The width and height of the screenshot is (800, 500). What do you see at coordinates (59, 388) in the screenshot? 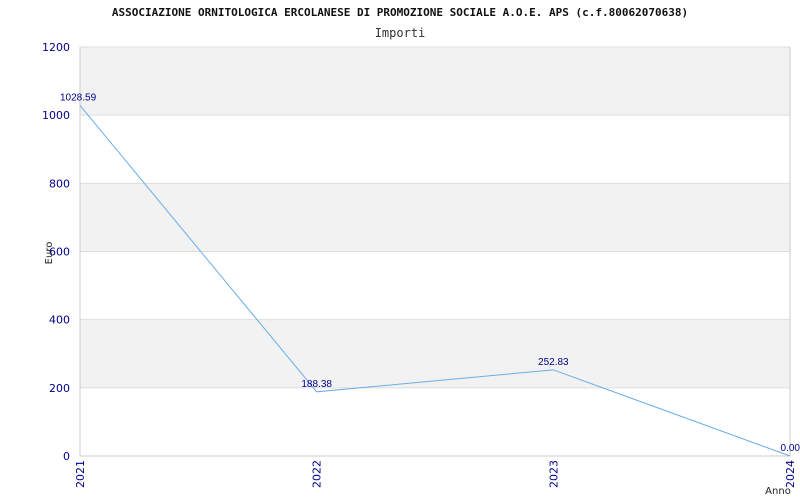
I see `y-tick-label: 200` at bounding box center [59, 388].